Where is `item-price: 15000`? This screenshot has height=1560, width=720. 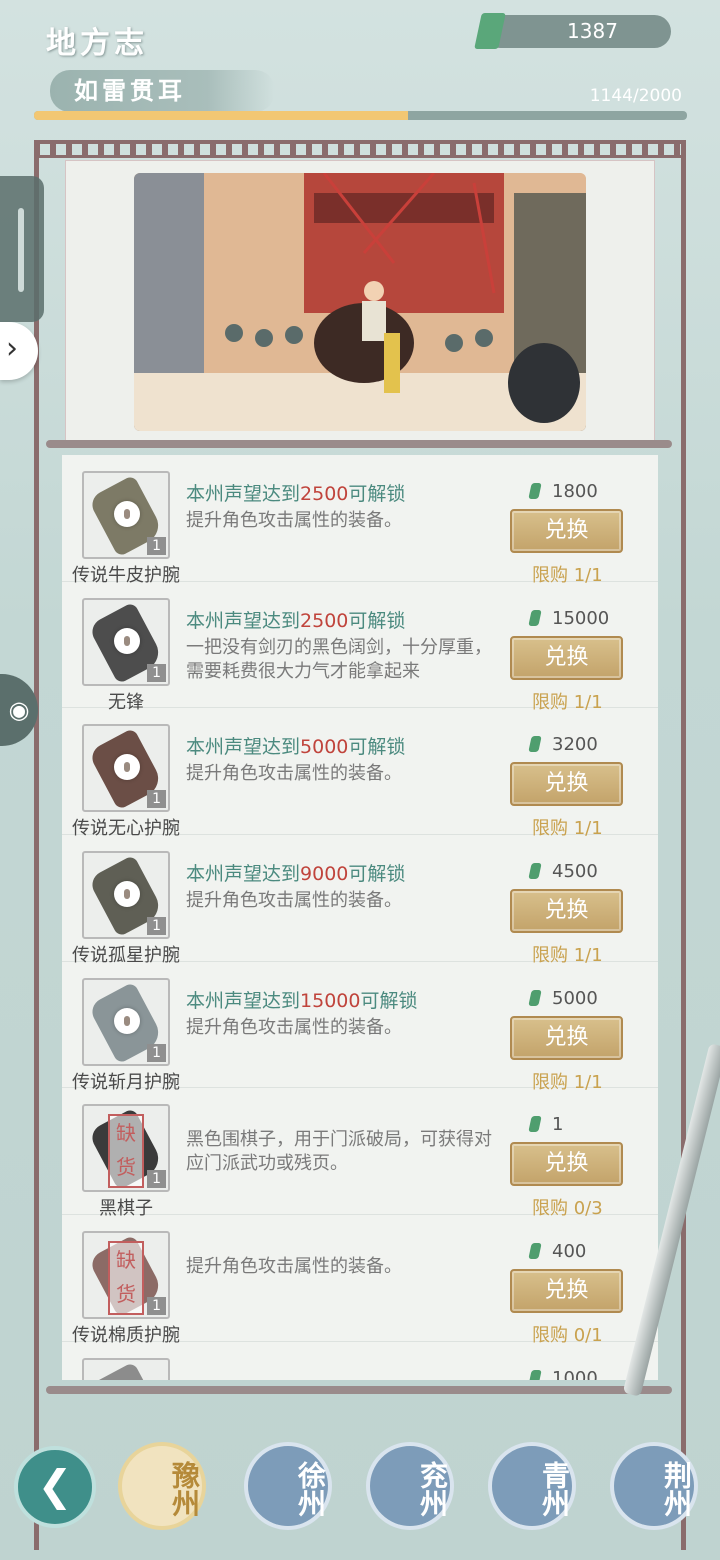 item-price: 15000 is located at coordinates (569, 618).